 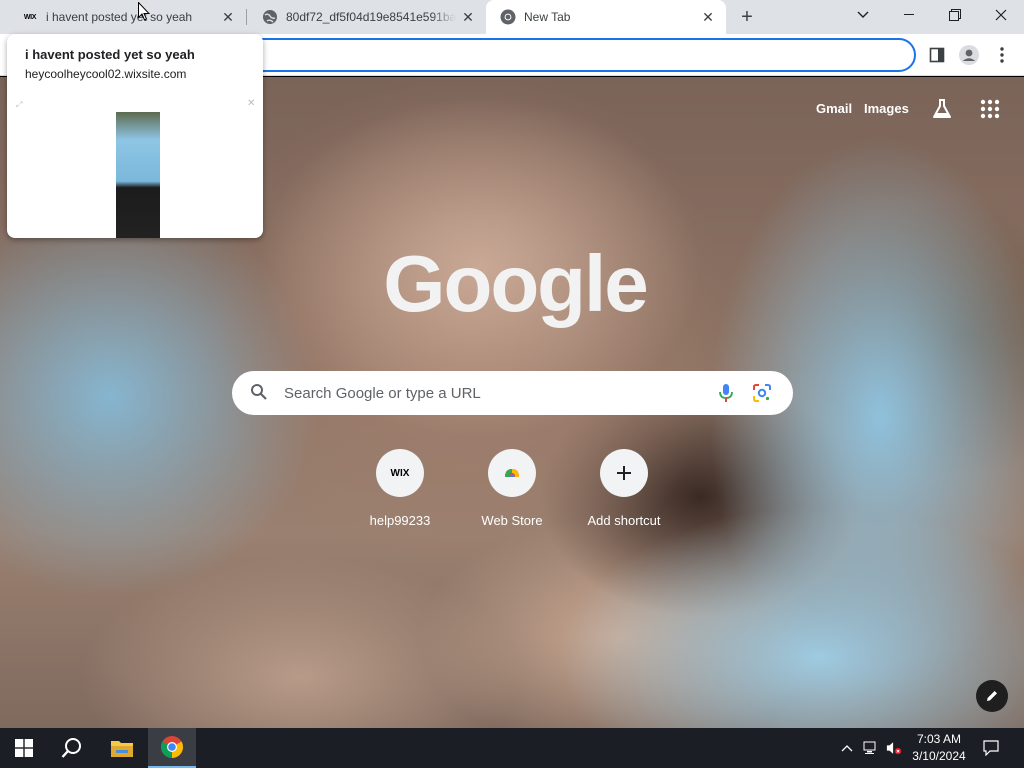 What do you see at coordinates (606, 17) in the screenshot?
I see `tab-new-tab: New Tab ✕` at bounding box center [606, 17].